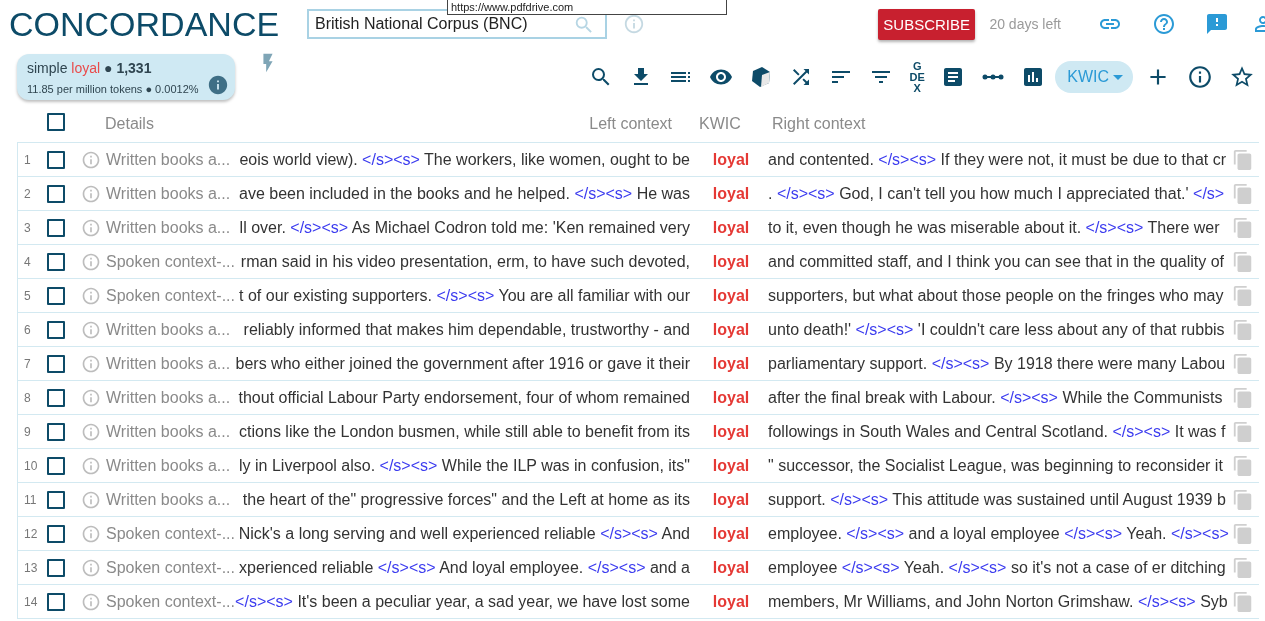  What do you see at coordinates (31, 601) in the screenshot?
I see `row-number: 14` at bounding box center [31, 601].